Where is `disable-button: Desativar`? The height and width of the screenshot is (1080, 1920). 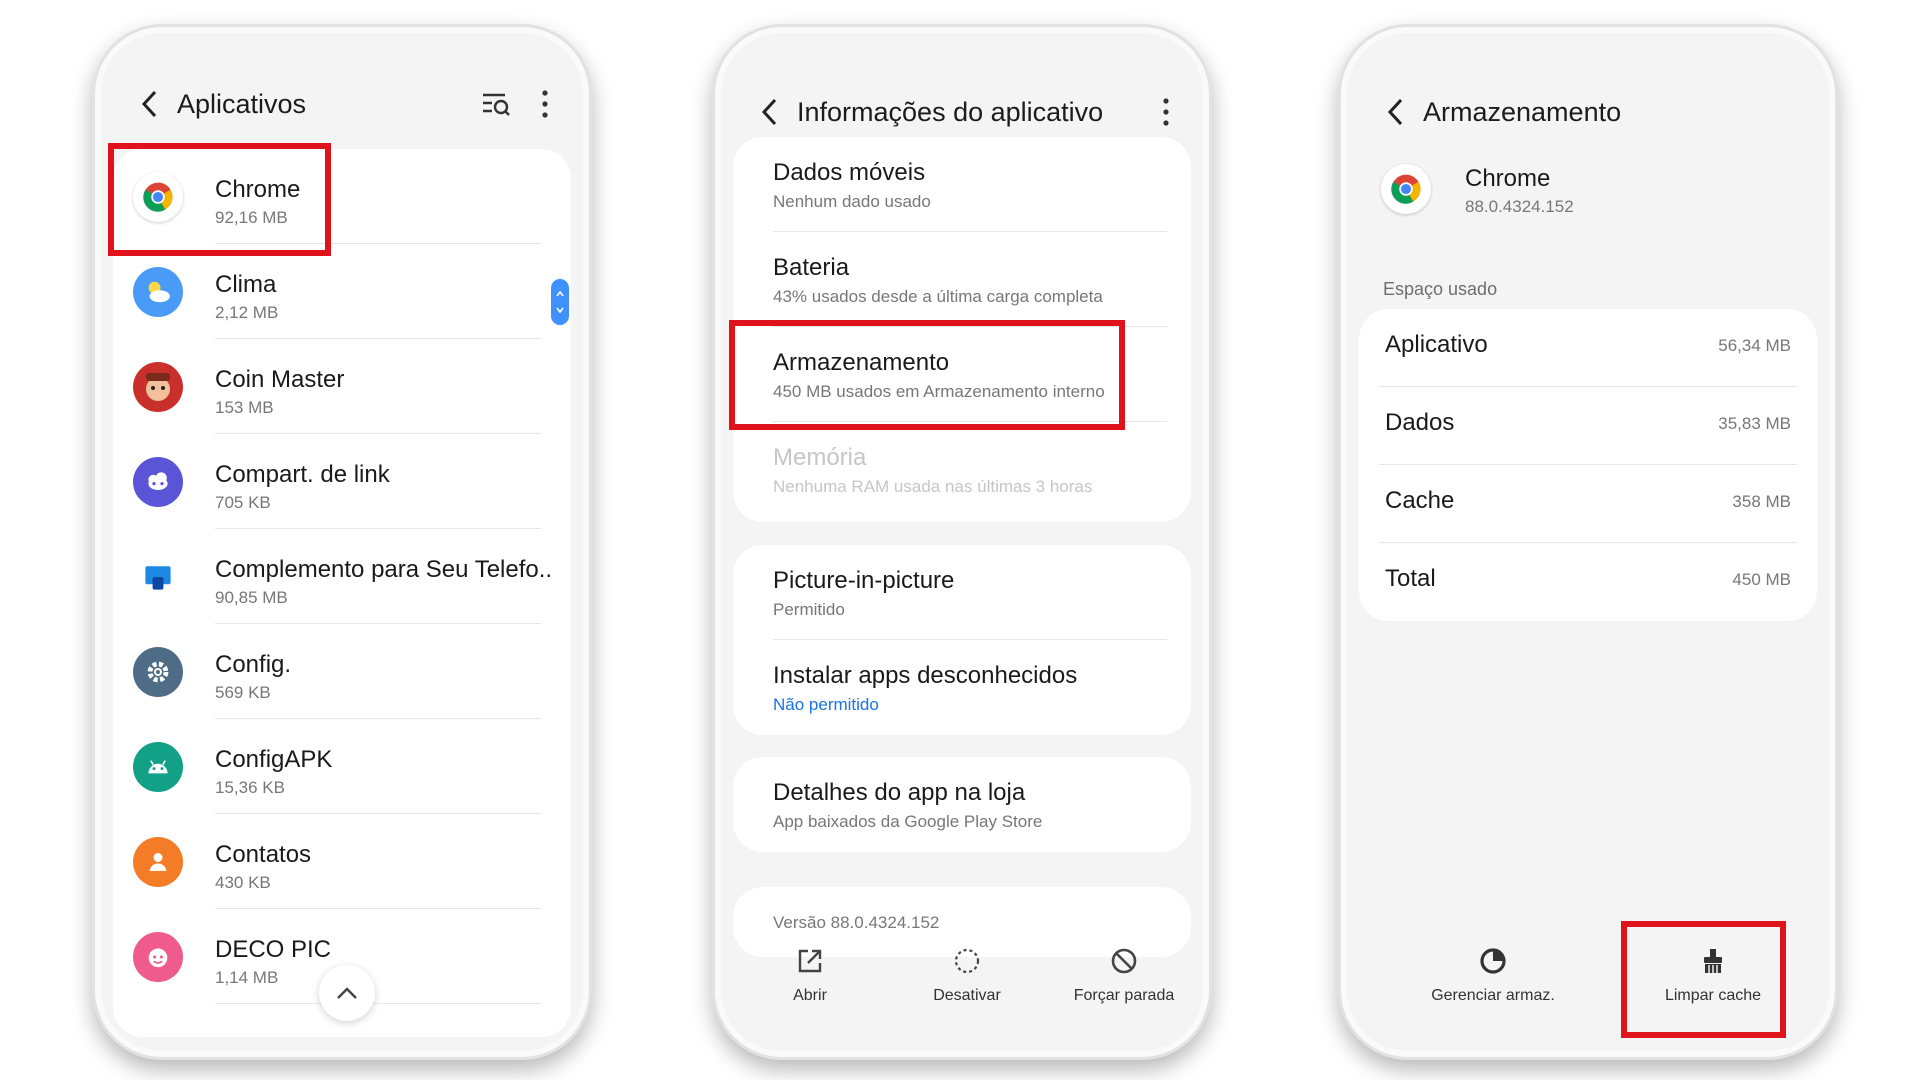
disable-button: Desativar is located at coordinates (967, 977).